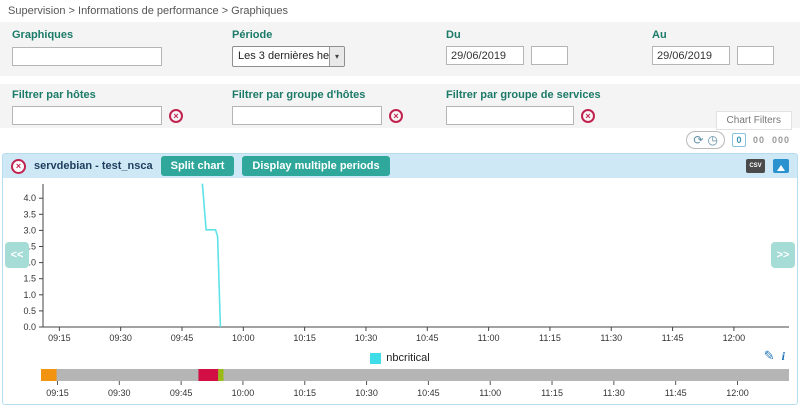  I want to click on graph-search-field: Graphiques, so click(87, 47).